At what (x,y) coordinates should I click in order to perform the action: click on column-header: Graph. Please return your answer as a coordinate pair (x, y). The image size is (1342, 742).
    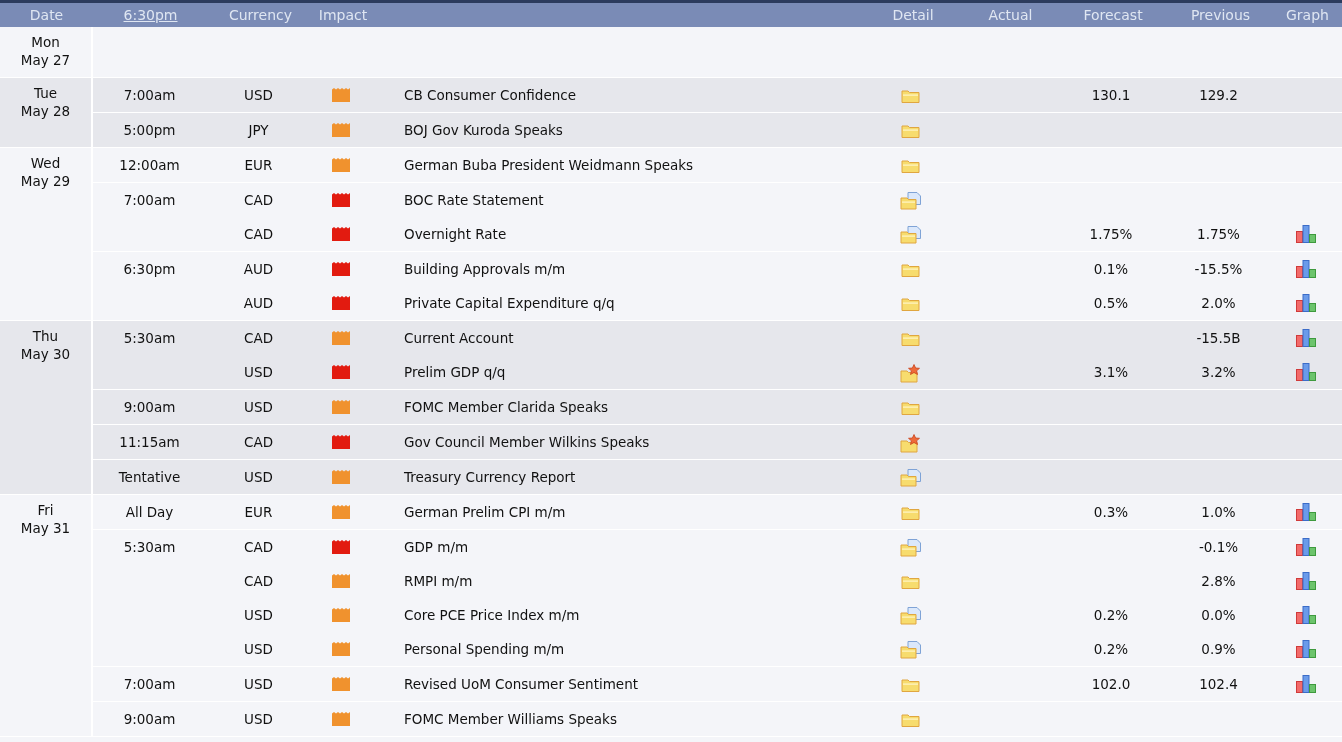
    Looking at the image, I should click on (1307, 15).